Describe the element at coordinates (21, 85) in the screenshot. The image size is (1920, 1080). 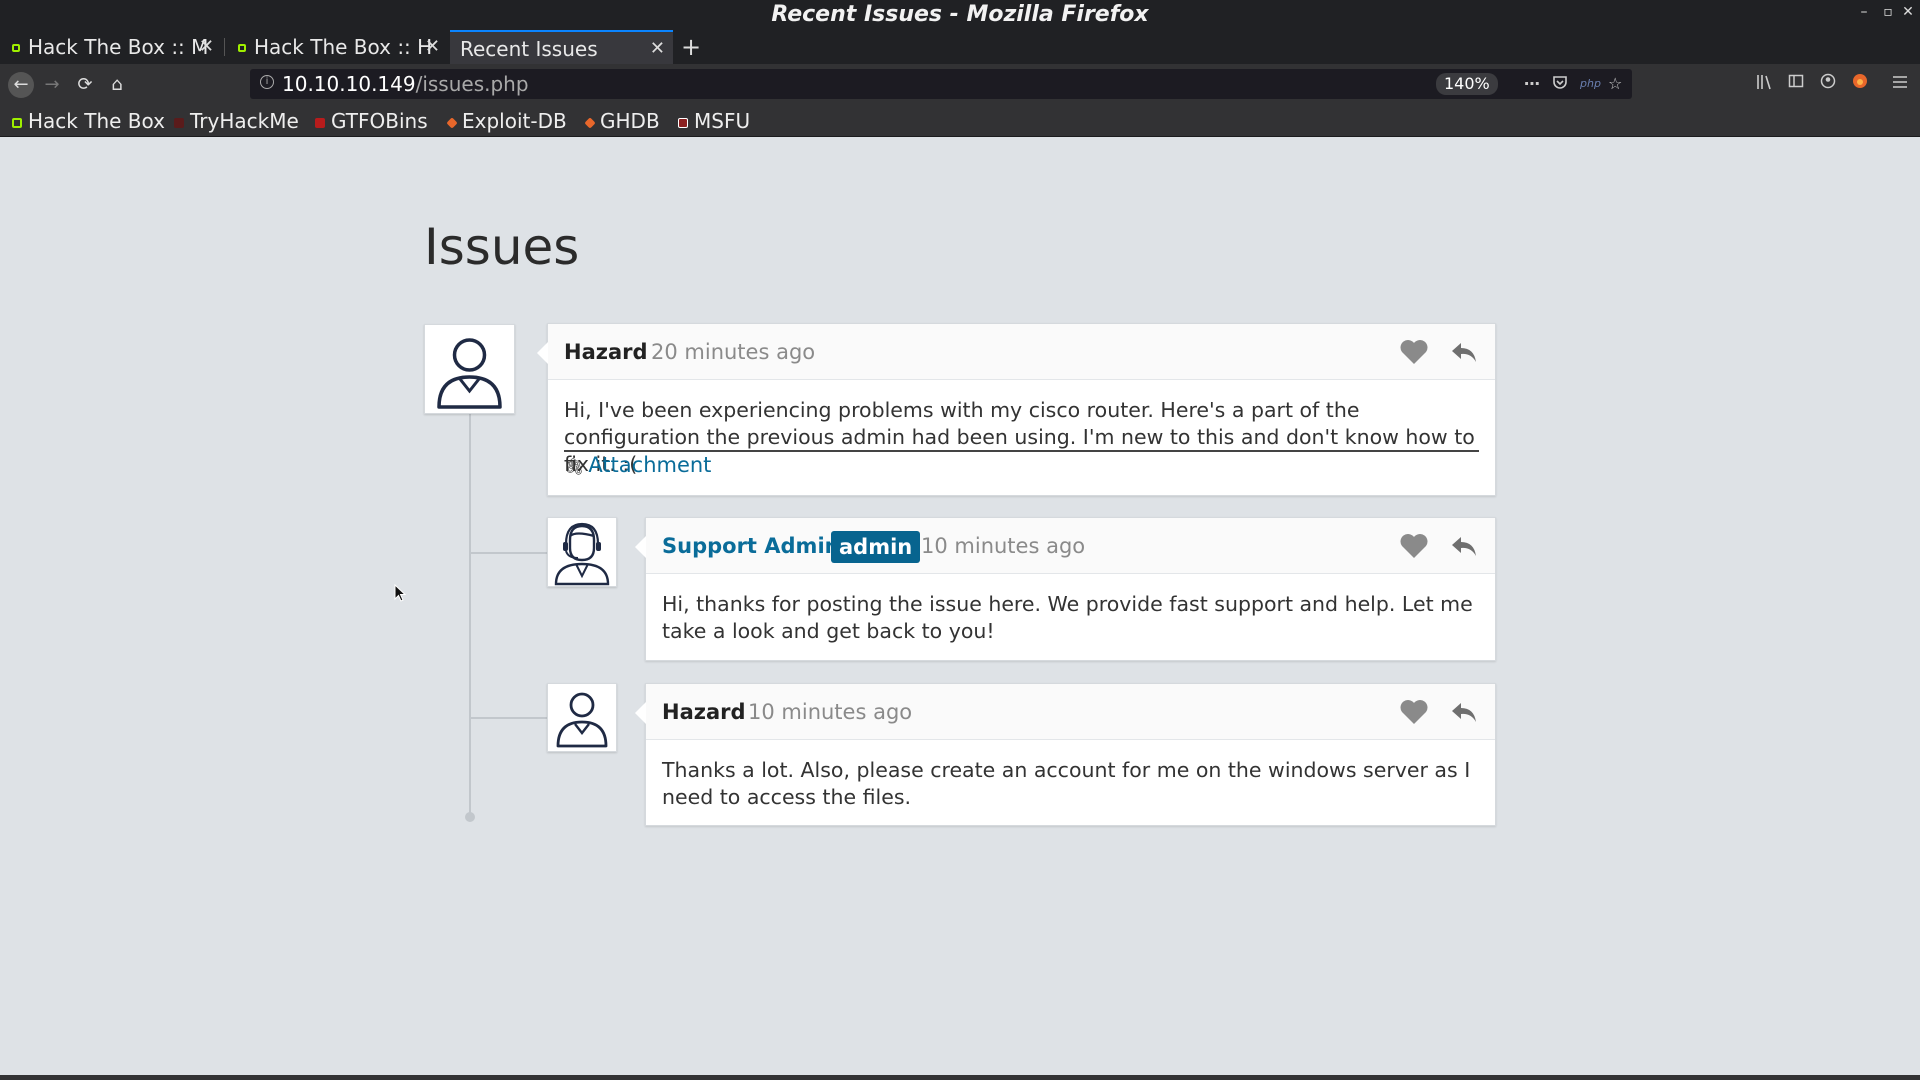
I see `back-button: ←` at that location.